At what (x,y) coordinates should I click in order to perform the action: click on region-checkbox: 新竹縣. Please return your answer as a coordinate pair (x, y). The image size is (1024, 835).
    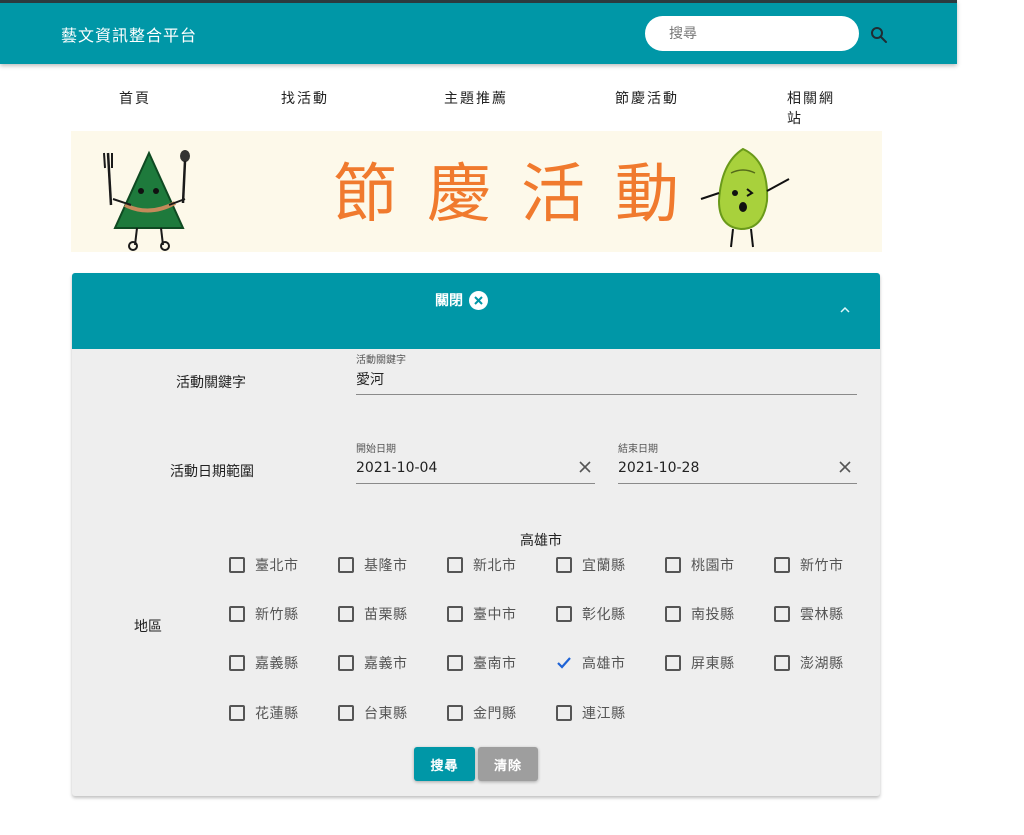
    Looking at the image, I should click on (264, 614).